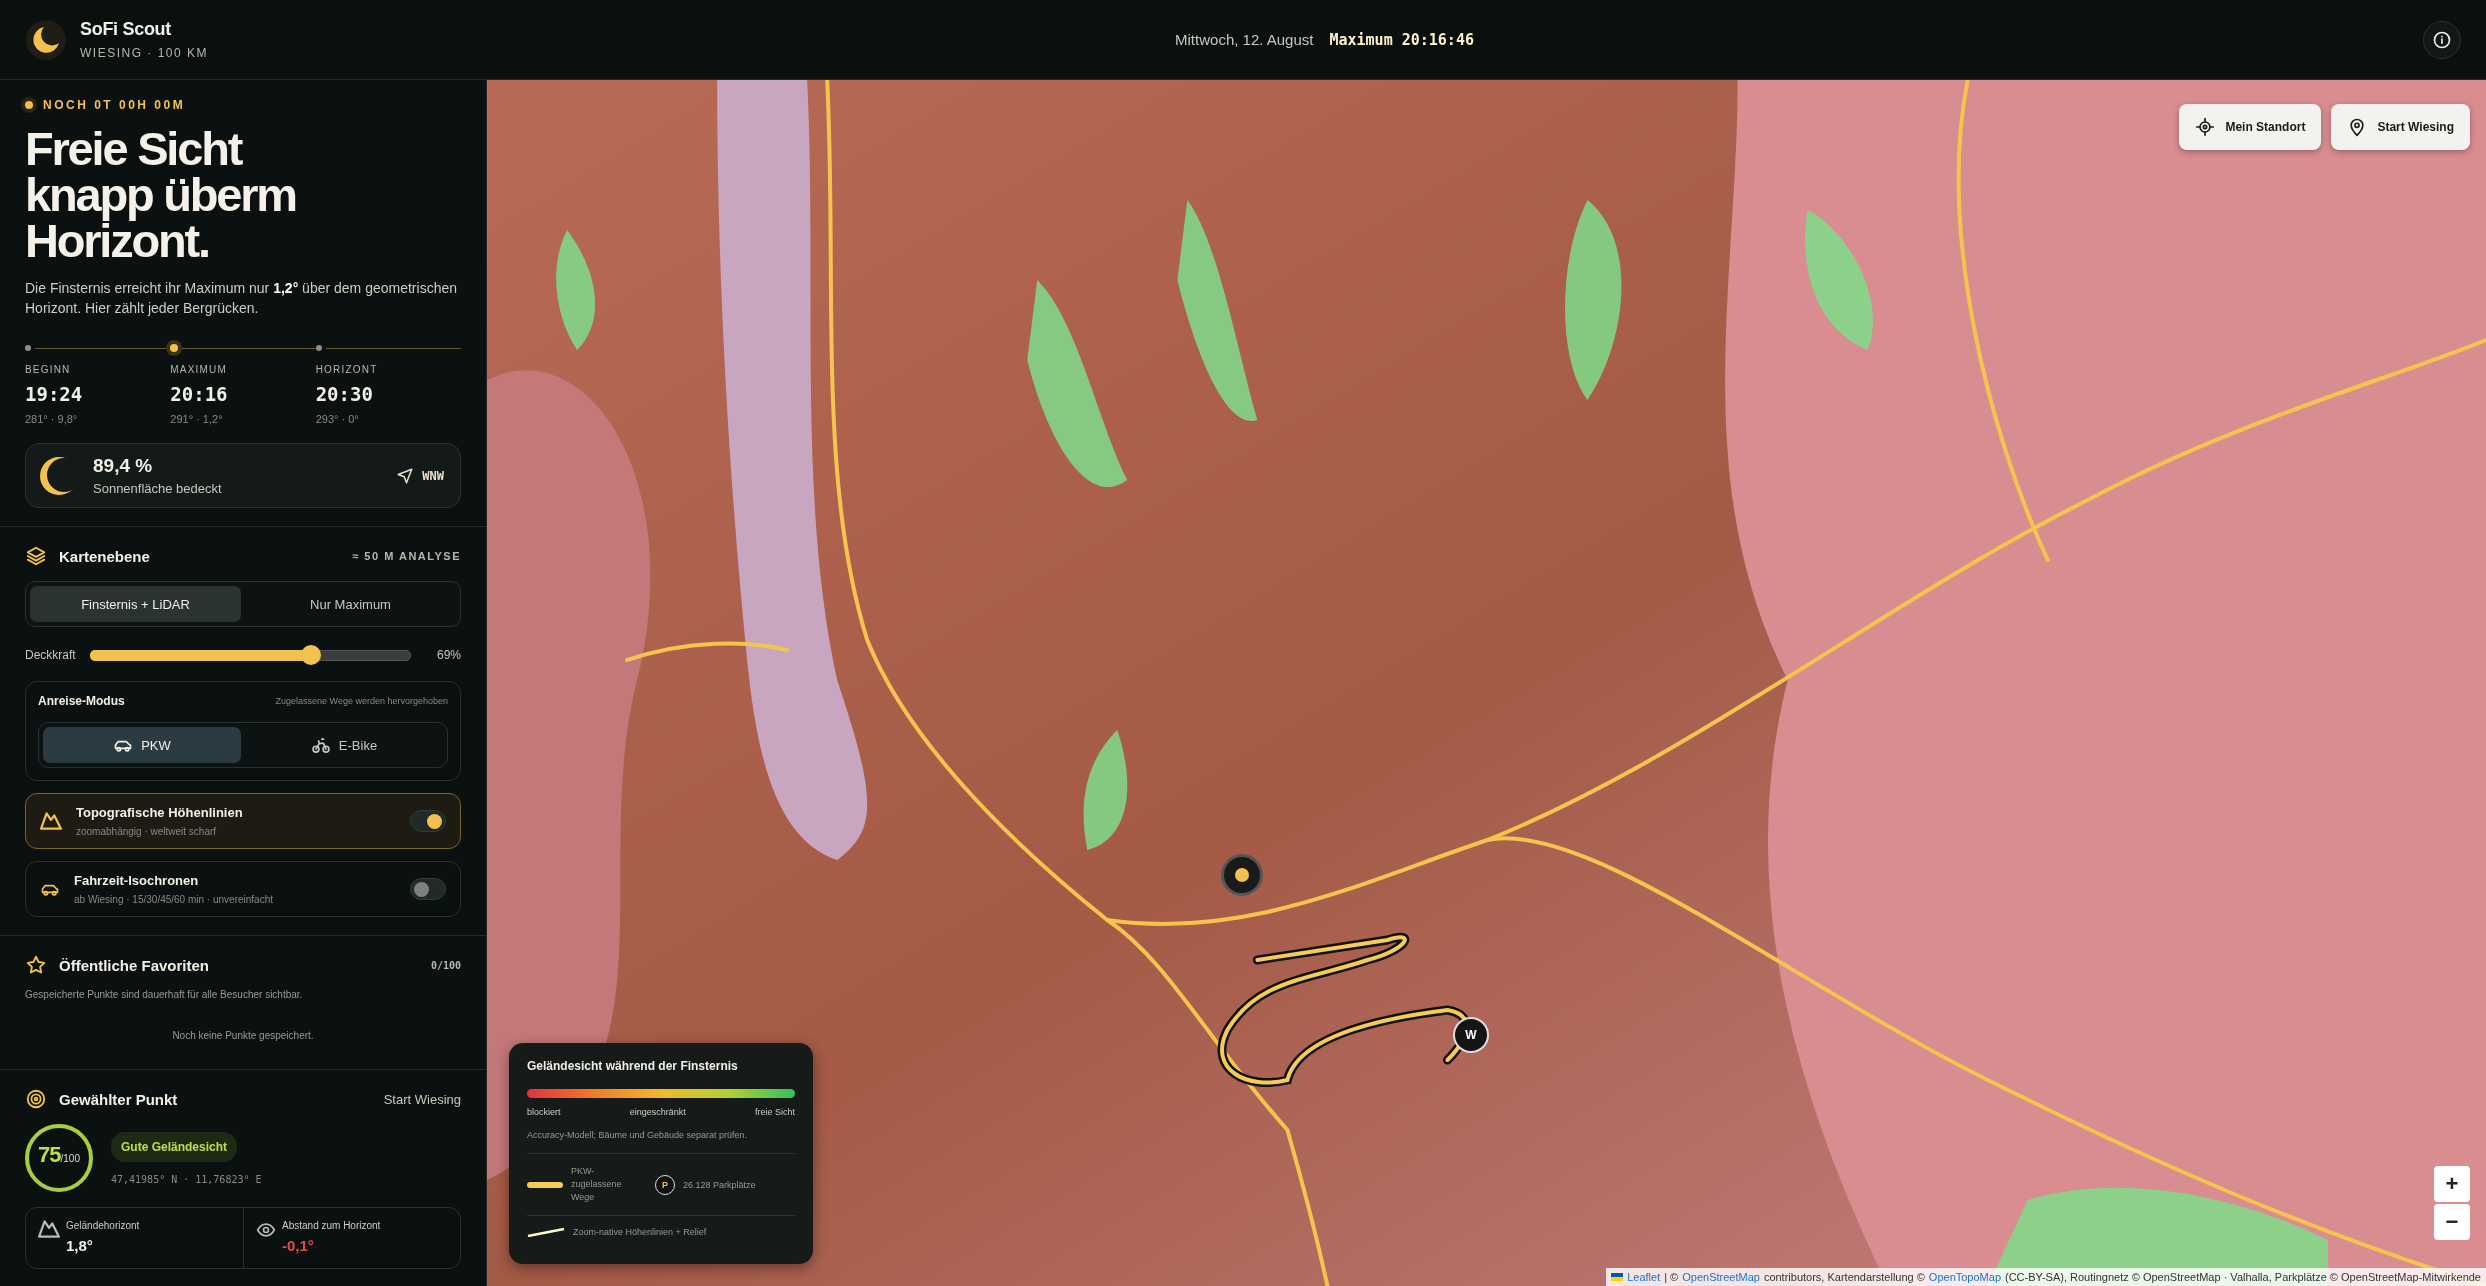 This screenshot has width=2486, height=1286. I want to click on phase-label: HORIZONT, so click(347, 369).